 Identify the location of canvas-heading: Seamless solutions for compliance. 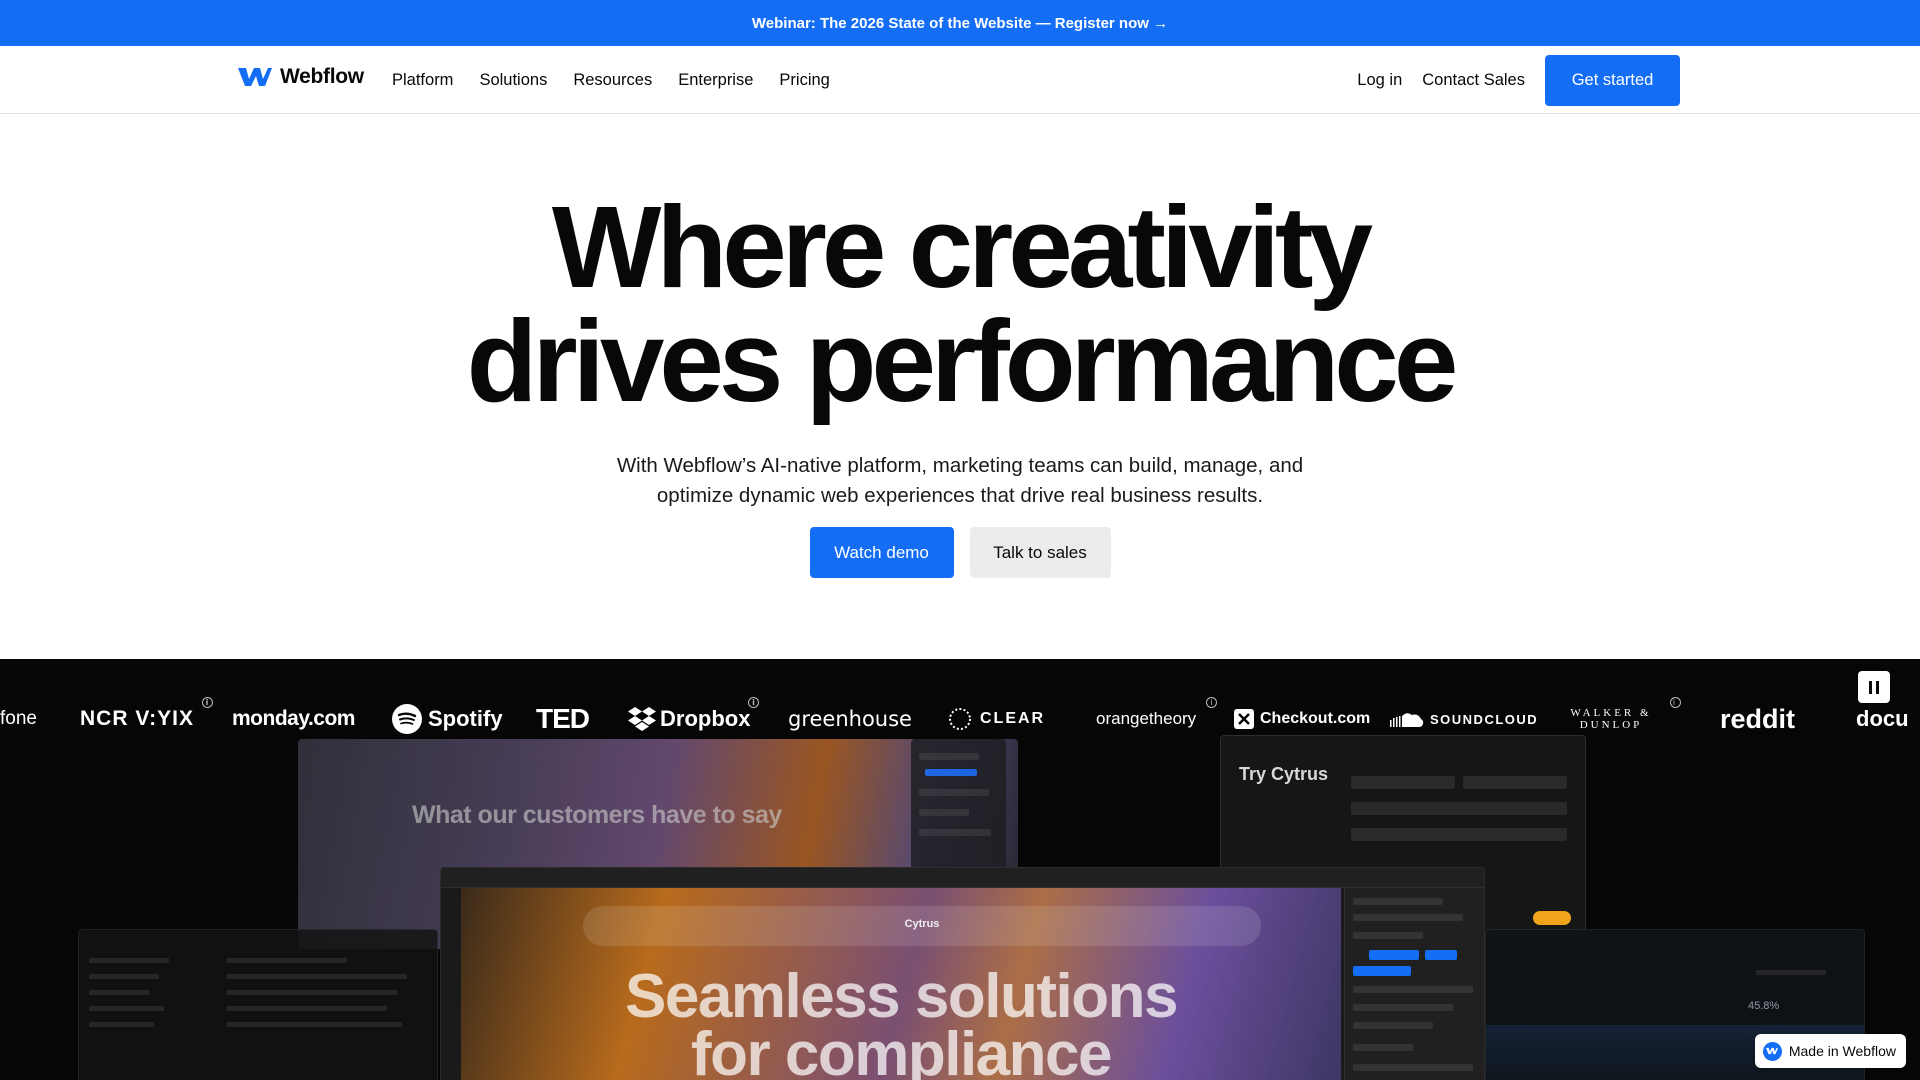
(901, 1023).